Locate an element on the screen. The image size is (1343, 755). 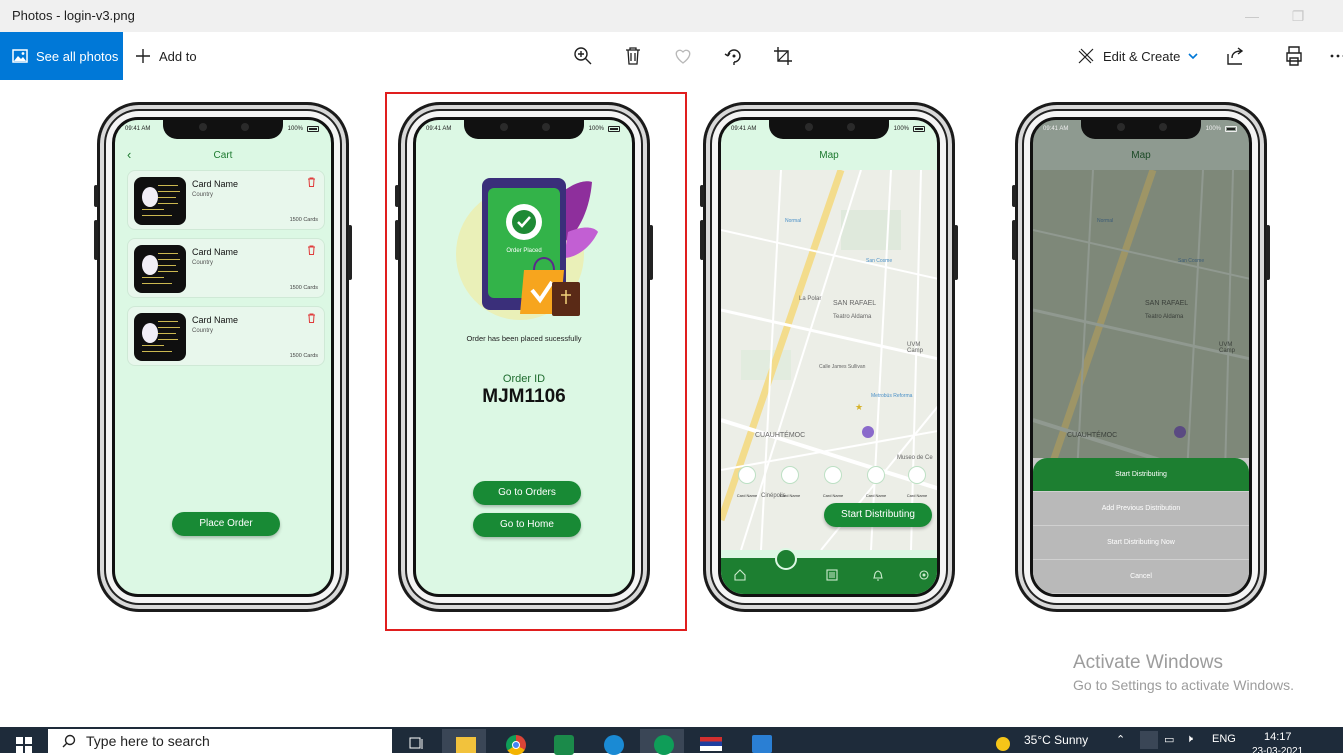
edit-create-icon is located at coordinates (1086, 56).